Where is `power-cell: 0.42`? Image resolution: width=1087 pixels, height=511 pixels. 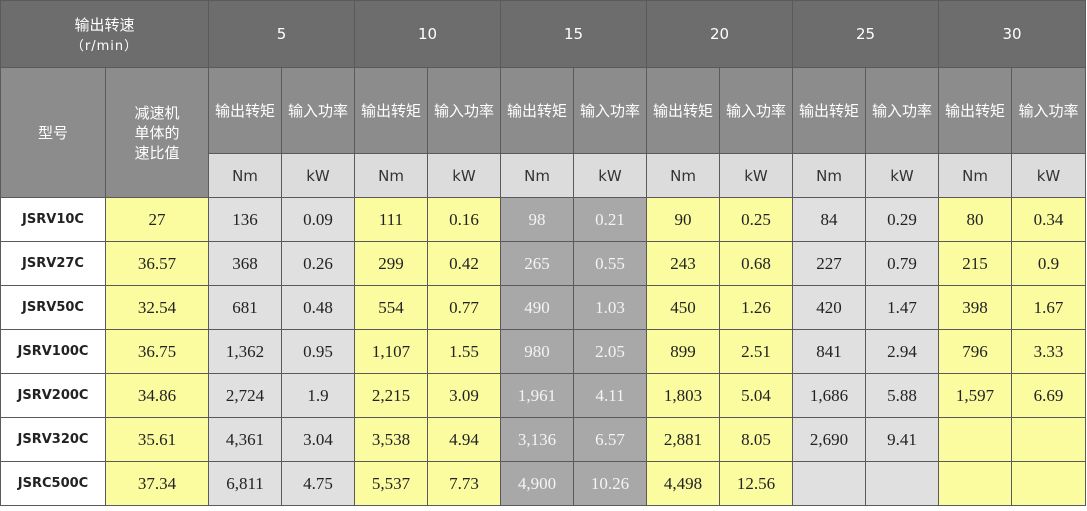 power-cell: 0.42 is located at coordinates (464, 263).